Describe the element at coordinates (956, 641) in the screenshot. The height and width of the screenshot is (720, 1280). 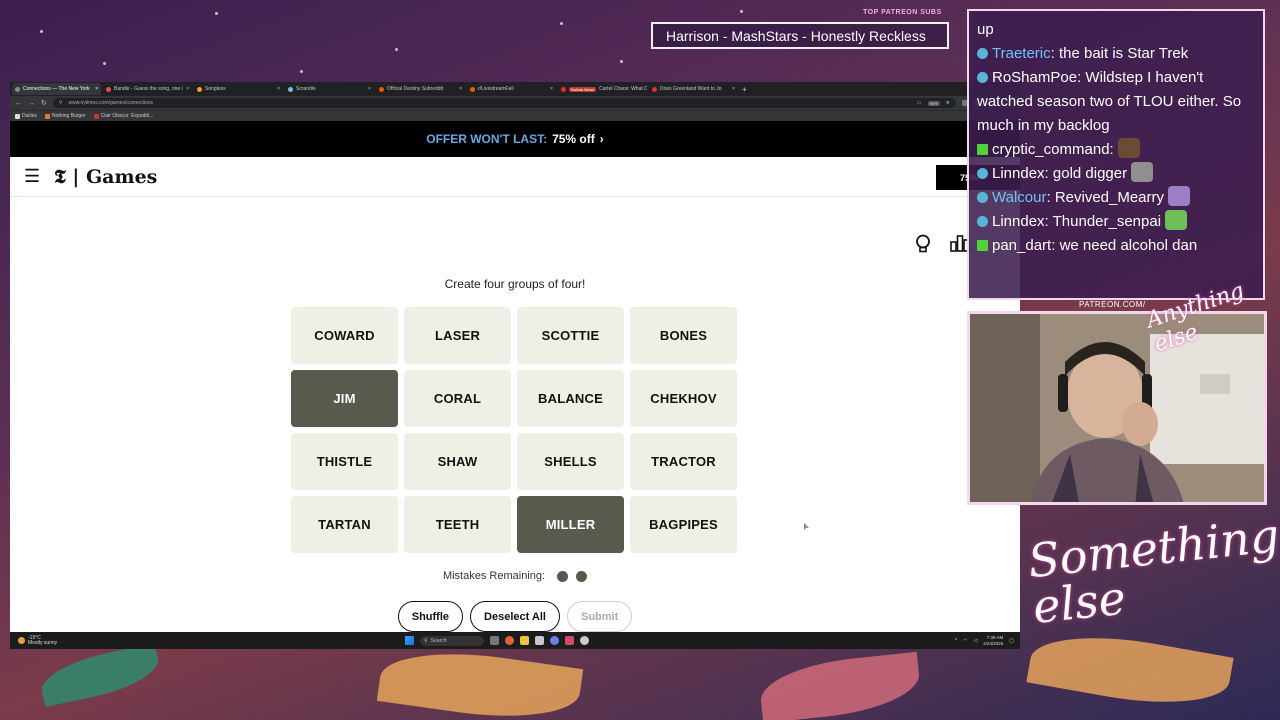
I see `tray-chevron-icon: ^` at that location.